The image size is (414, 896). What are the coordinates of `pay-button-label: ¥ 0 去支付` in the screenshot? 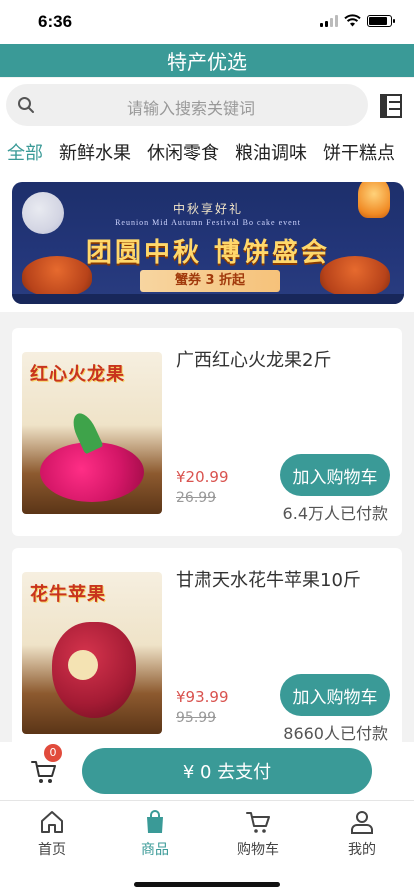 It's located at (227, 772).